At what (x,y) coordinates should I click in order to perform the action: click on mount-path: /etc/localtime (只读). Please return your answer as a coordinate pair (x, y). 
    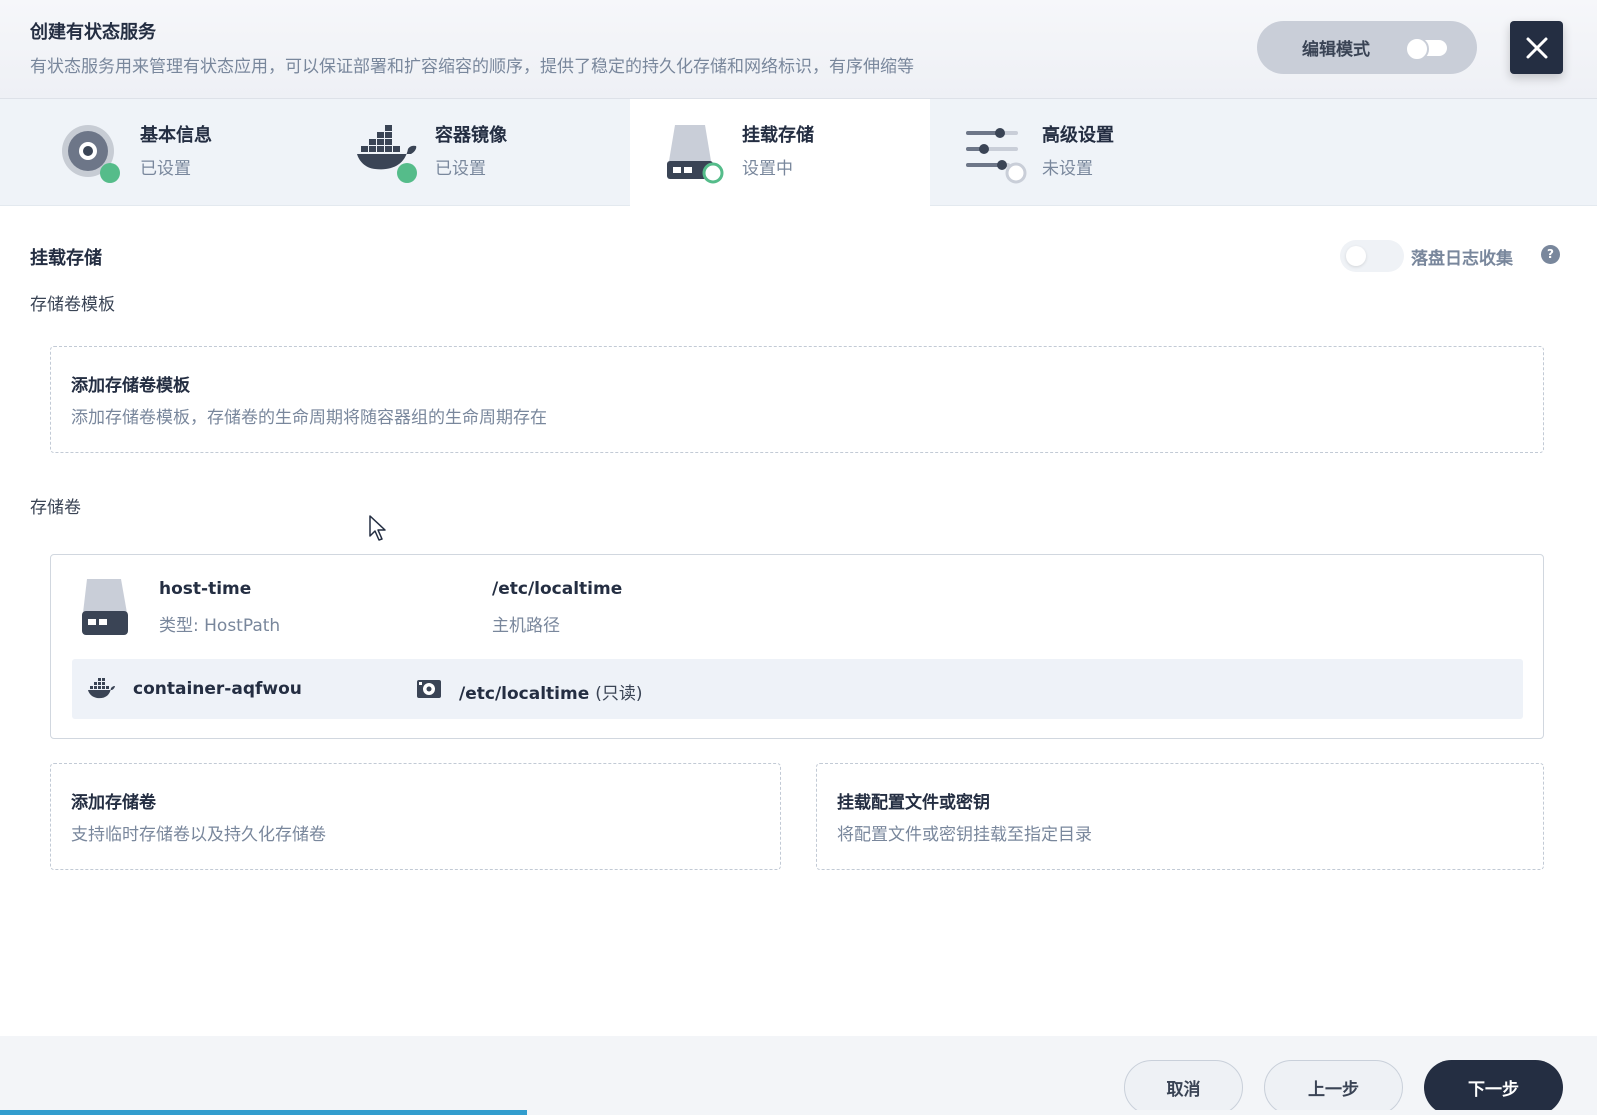
    Looking at the image, I should click on (551, 691).